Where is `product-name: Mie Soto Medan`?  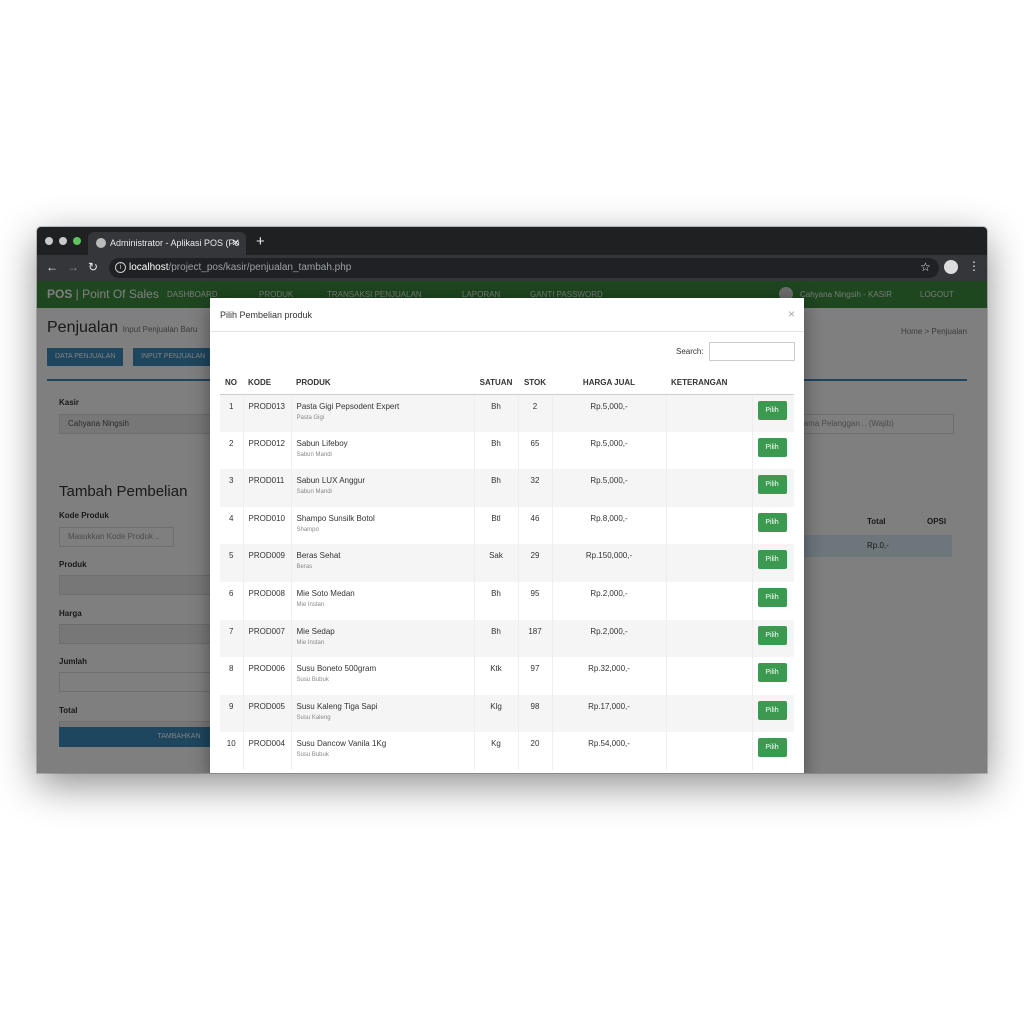 product-name: Mie Soto Medan is located at coordinates (325, 593).